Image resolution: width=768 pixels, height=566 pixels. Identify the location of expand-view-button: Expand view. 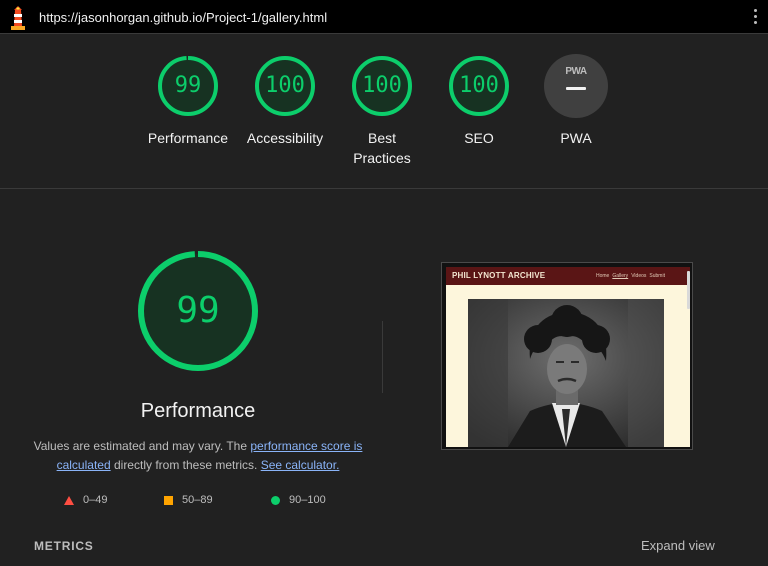
(678, 545).